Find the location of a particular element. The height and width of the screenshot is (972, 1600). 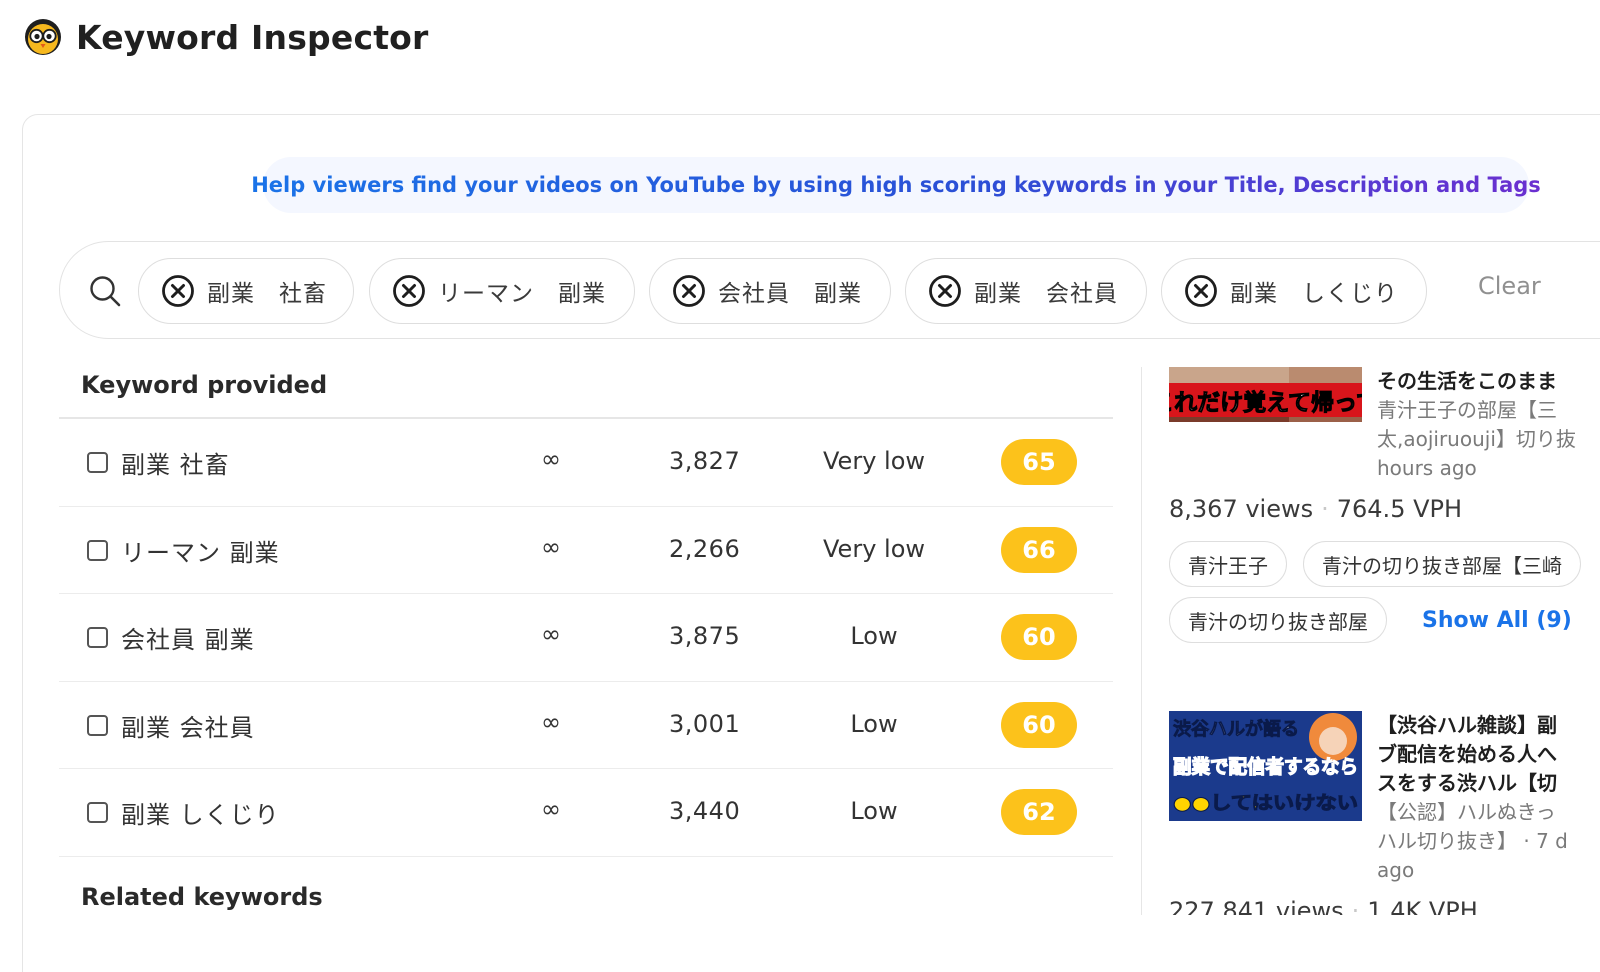

show-all-tags-link: Show All (9) is located at coordinates (1497, 620).